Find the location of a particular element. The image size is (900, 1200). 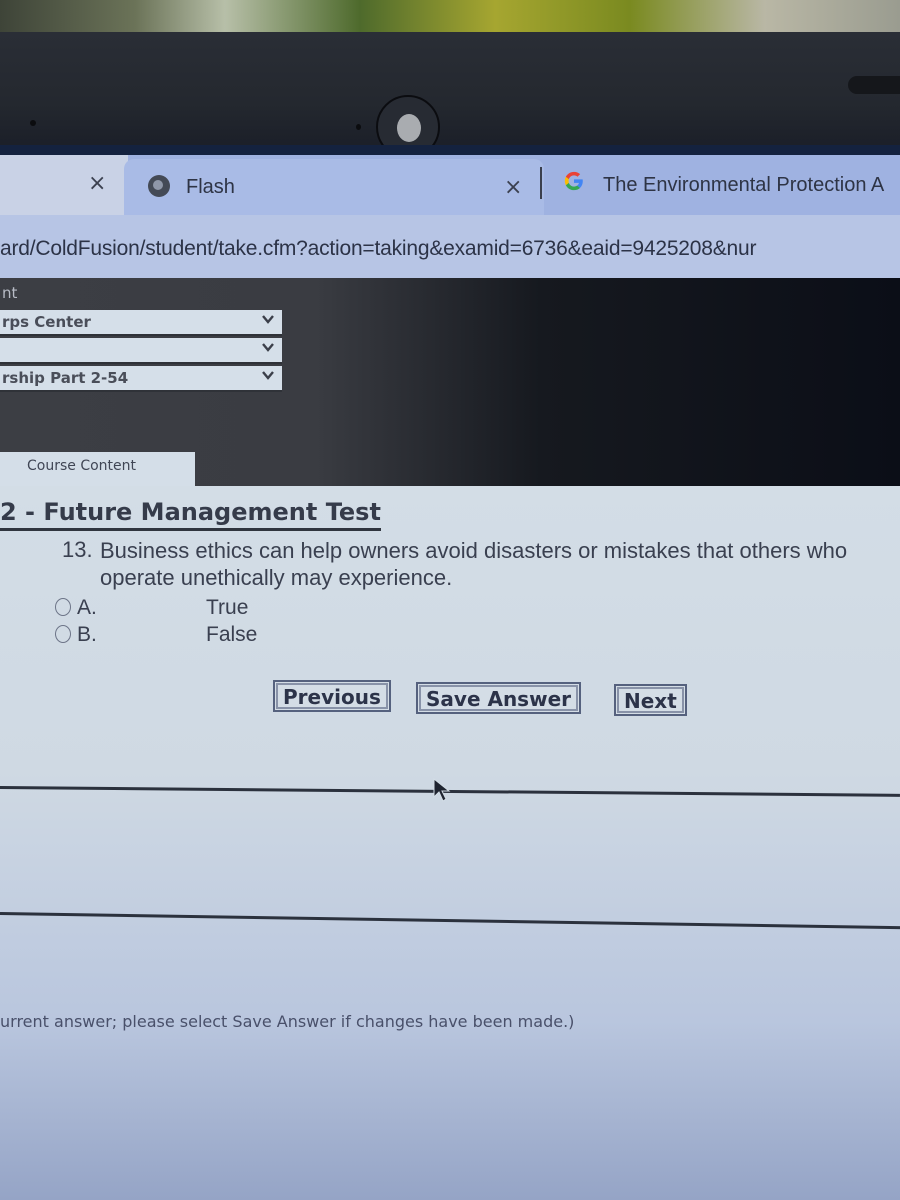

dropdown-center: rps Center is located at coordinates (141, 323).